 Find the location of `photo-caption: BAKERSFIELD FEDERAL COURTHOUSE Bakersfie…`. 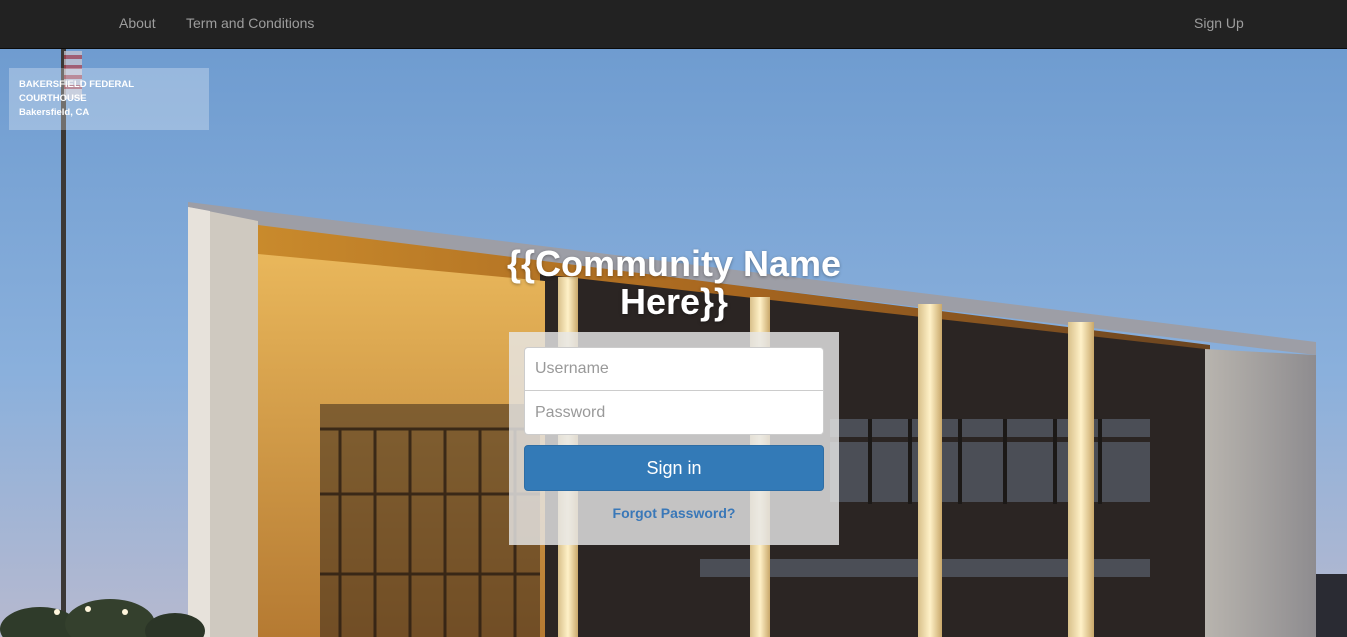

photo-caption: BAKERSFIELD FEDERAL COURTHOUSE Bakersfie… is located at coordinates (109, 99).